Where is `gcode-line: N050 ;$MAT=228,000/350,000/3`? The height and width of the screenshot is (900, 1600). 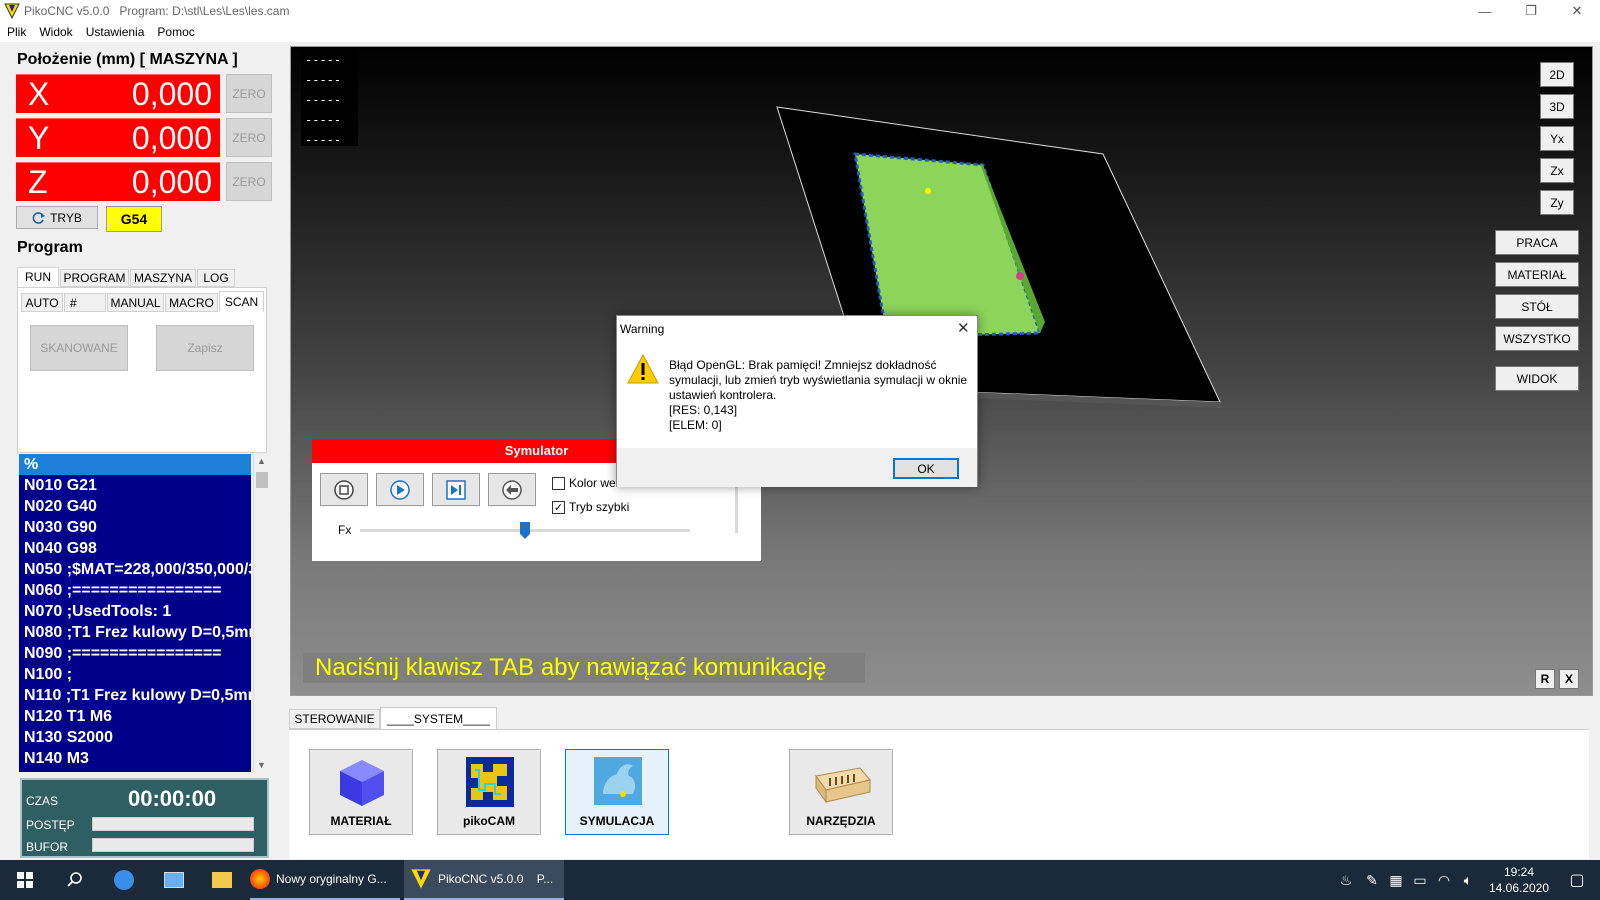 gcode-line: N050 ;$MAT=228,000/350,000/3 is located at coordinates (135, 569).